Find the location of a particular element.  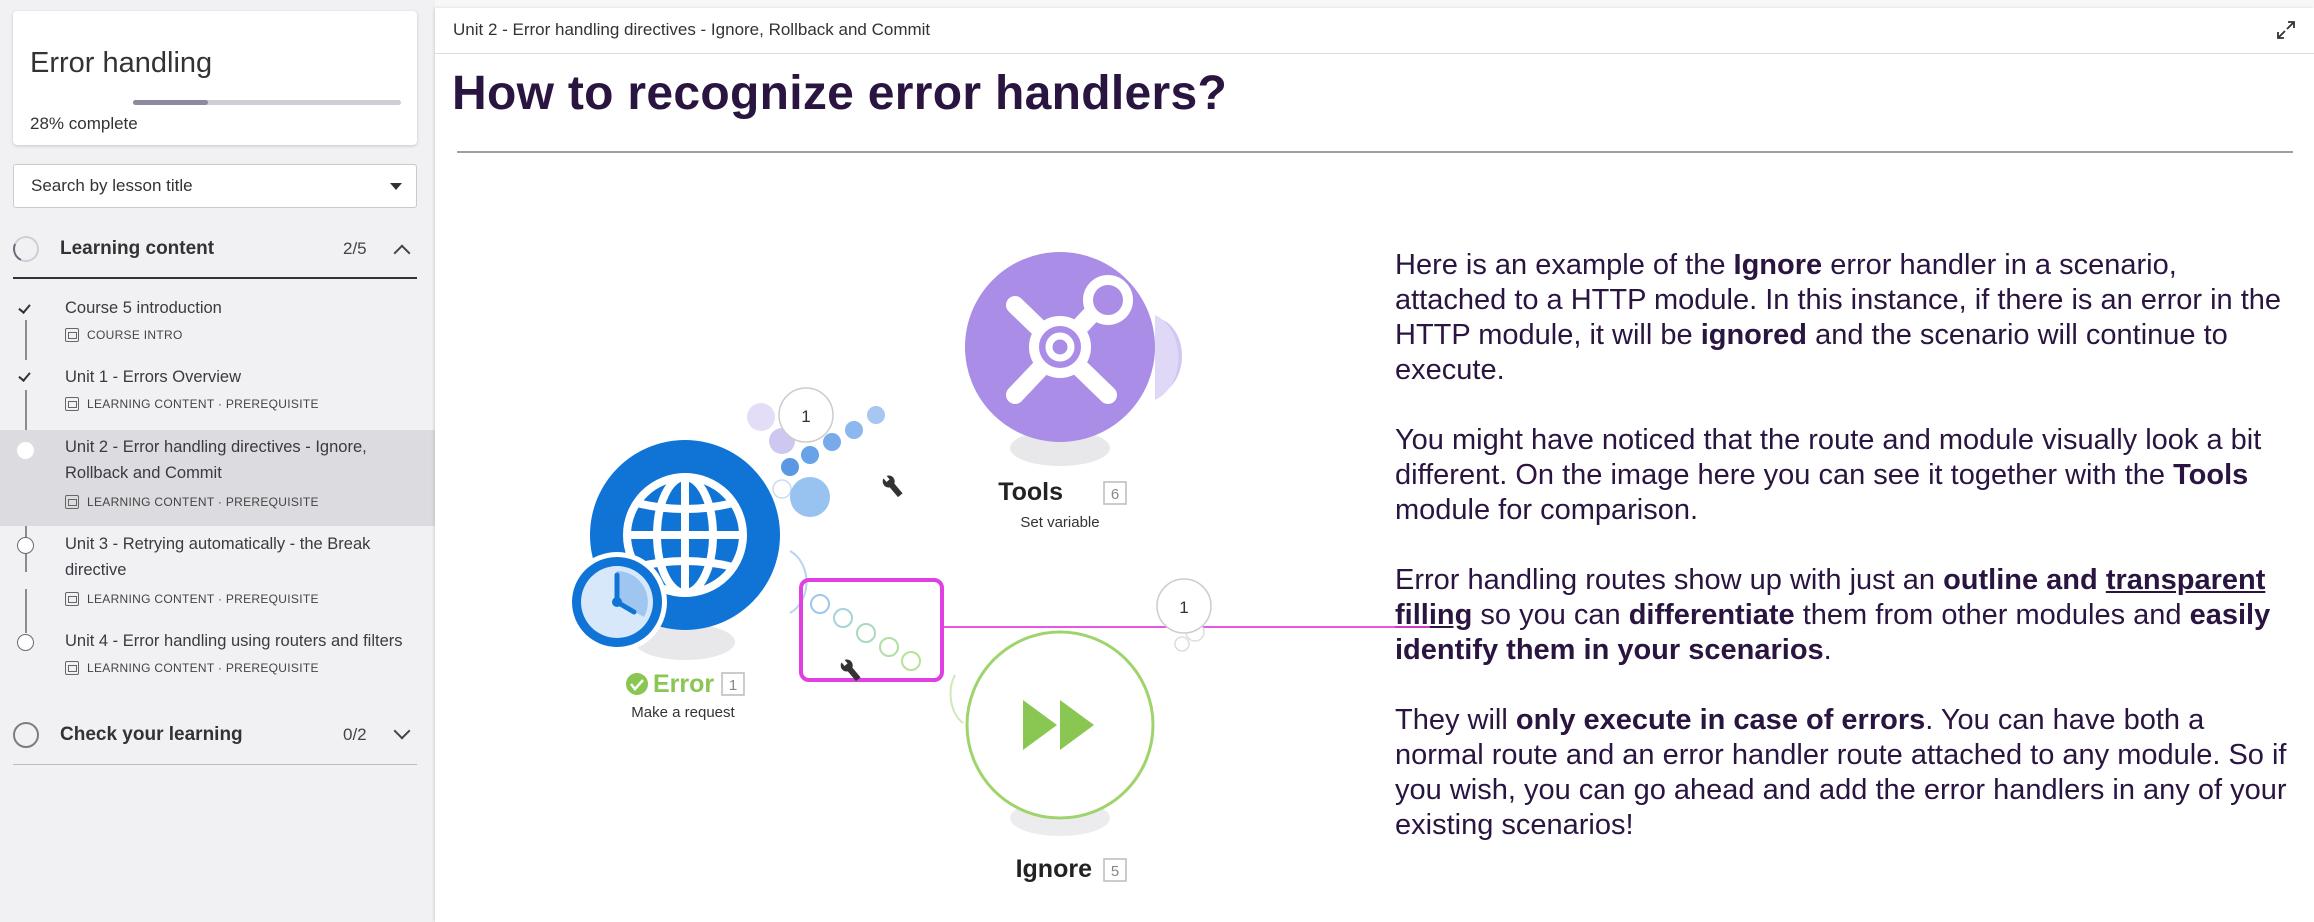

section-count: 0/2 is located at coordinates (355, 734).